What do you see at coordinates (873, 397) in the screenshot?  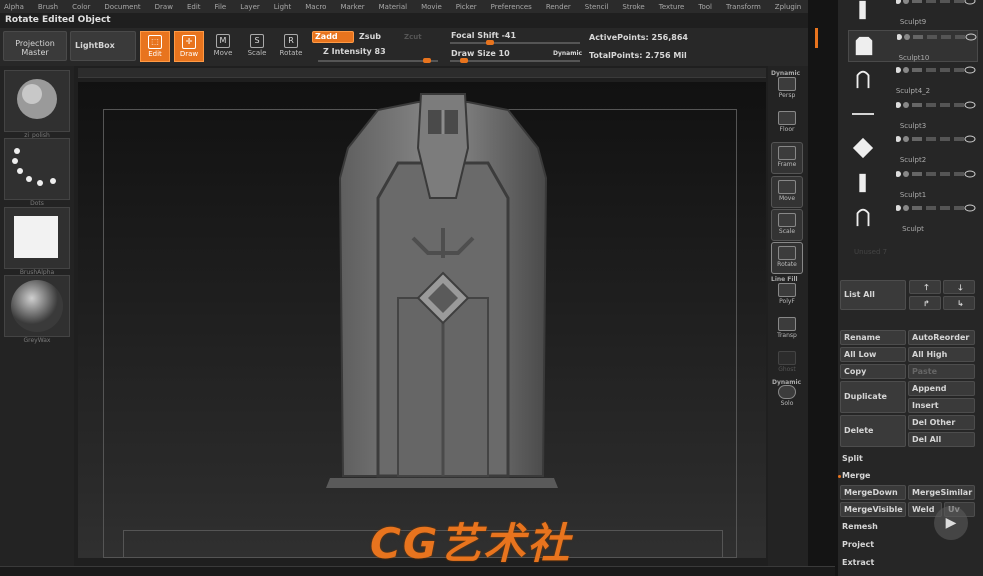 I see `duplicate-button: Duplicate` at bounding box center [873, 397].